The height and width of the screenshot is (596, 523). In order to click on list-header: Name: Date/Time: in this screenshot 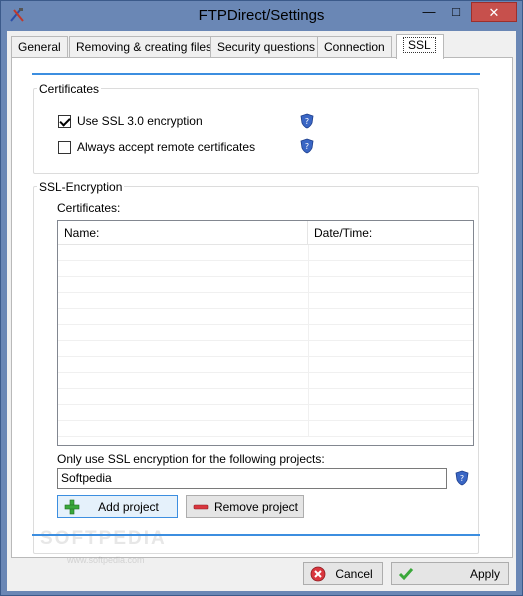, I will do `click(265, 233)`.